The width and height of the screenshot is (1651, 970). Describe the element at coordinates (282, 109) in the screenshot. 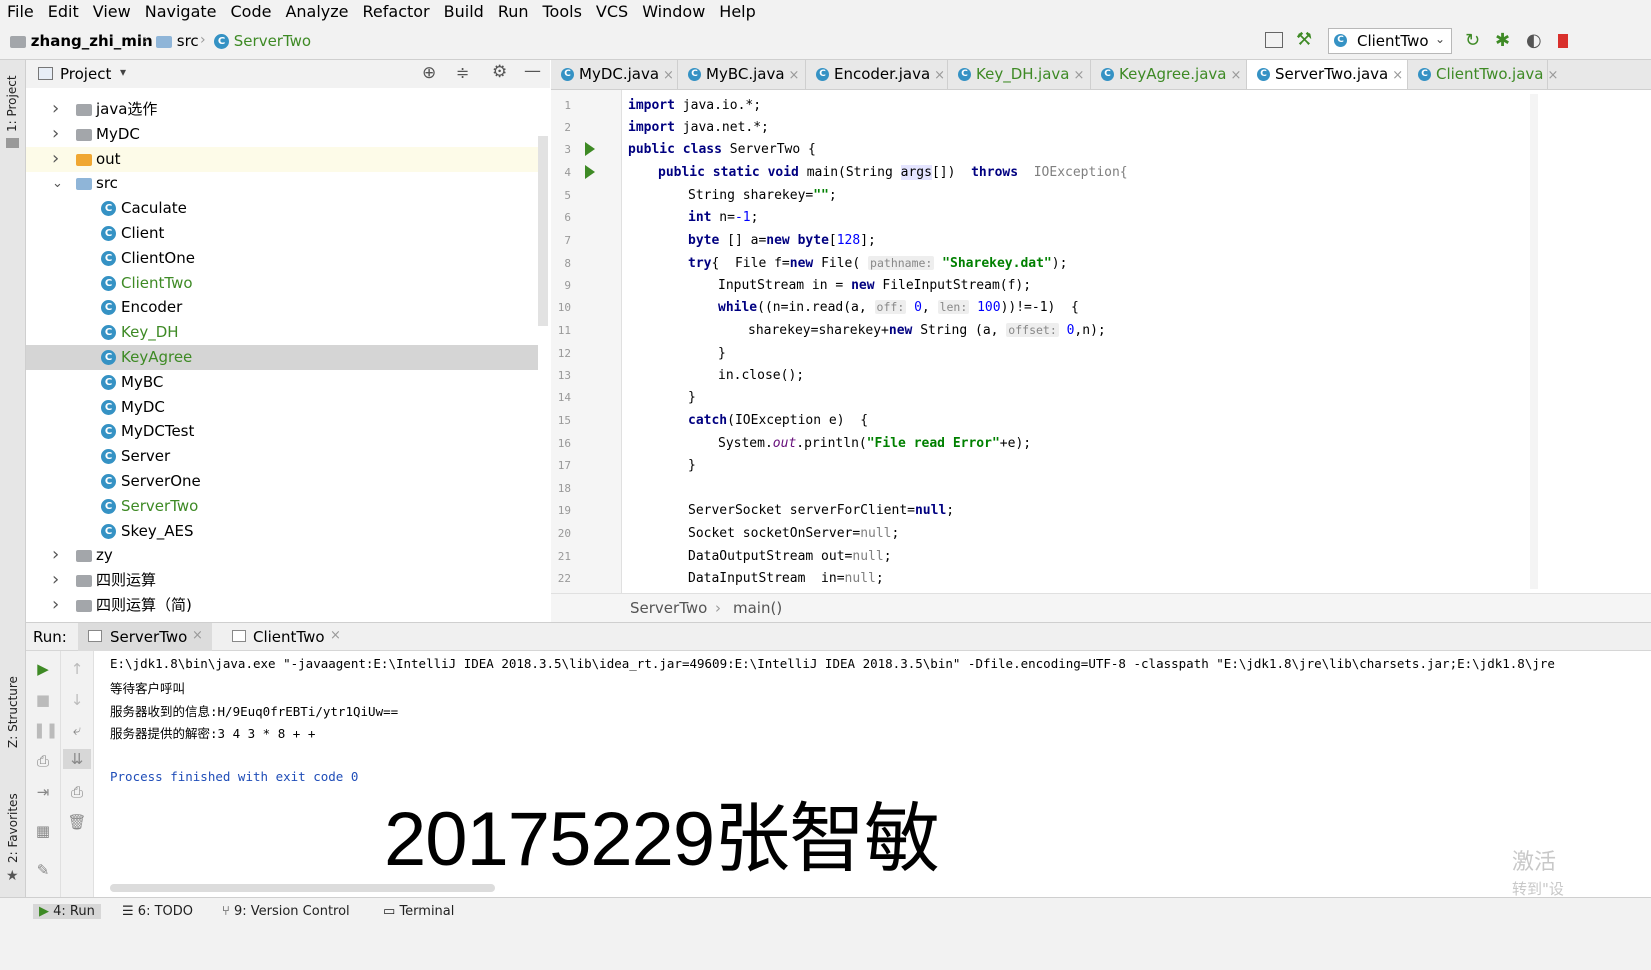

I see `tree-item: › java选作` at that location.